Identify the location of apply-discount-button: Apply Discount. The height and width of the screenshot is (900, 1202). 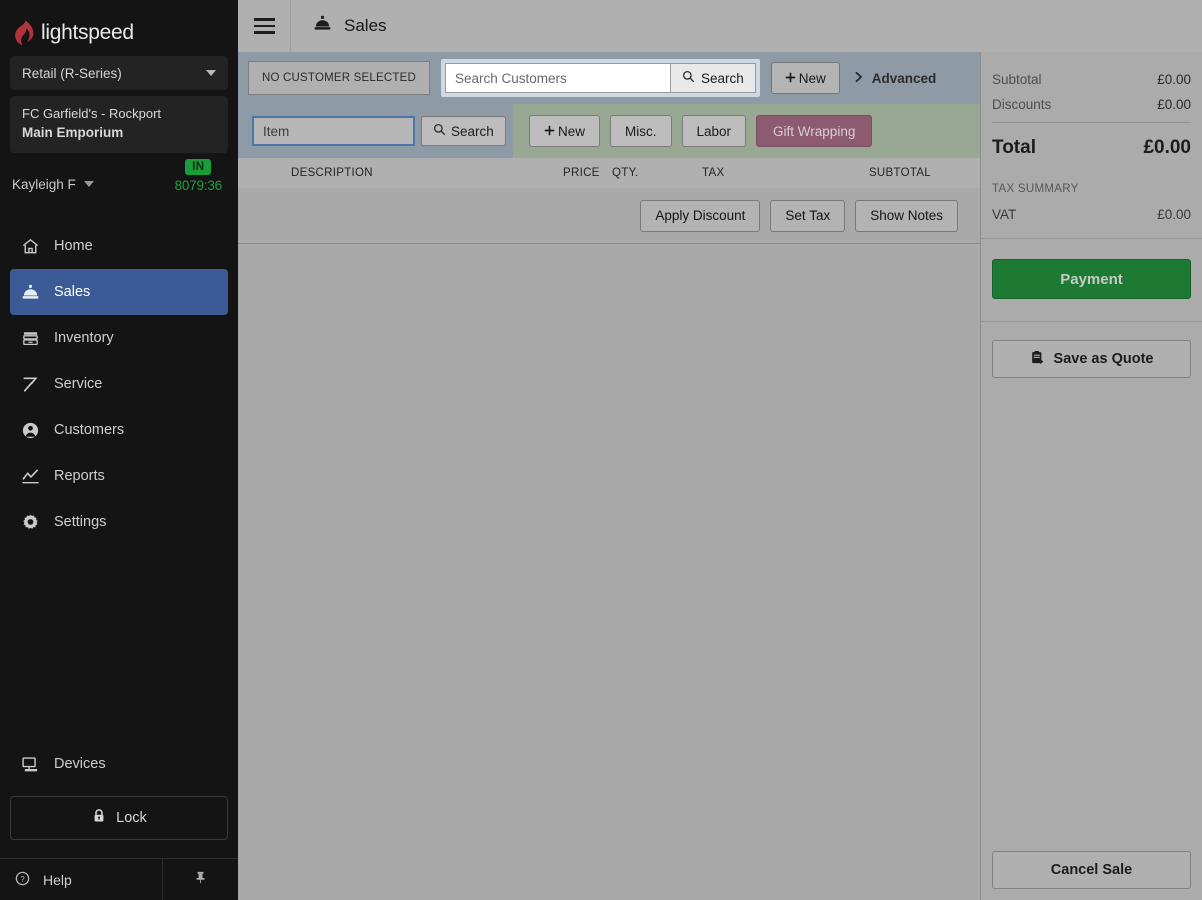
(700, 215).